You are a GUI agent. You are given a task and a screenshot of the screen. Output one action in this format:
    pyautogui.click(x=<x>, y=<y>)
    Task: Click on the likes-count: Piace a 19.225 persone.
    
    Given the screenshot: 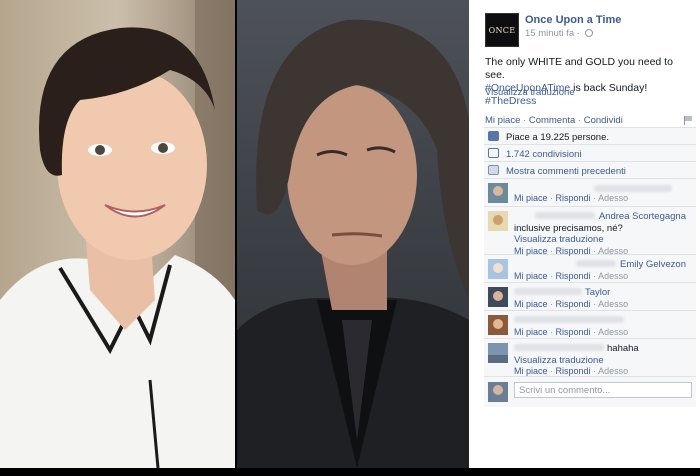 What is the action you would take?
    pyautogui.click(x=557, y=137)
    